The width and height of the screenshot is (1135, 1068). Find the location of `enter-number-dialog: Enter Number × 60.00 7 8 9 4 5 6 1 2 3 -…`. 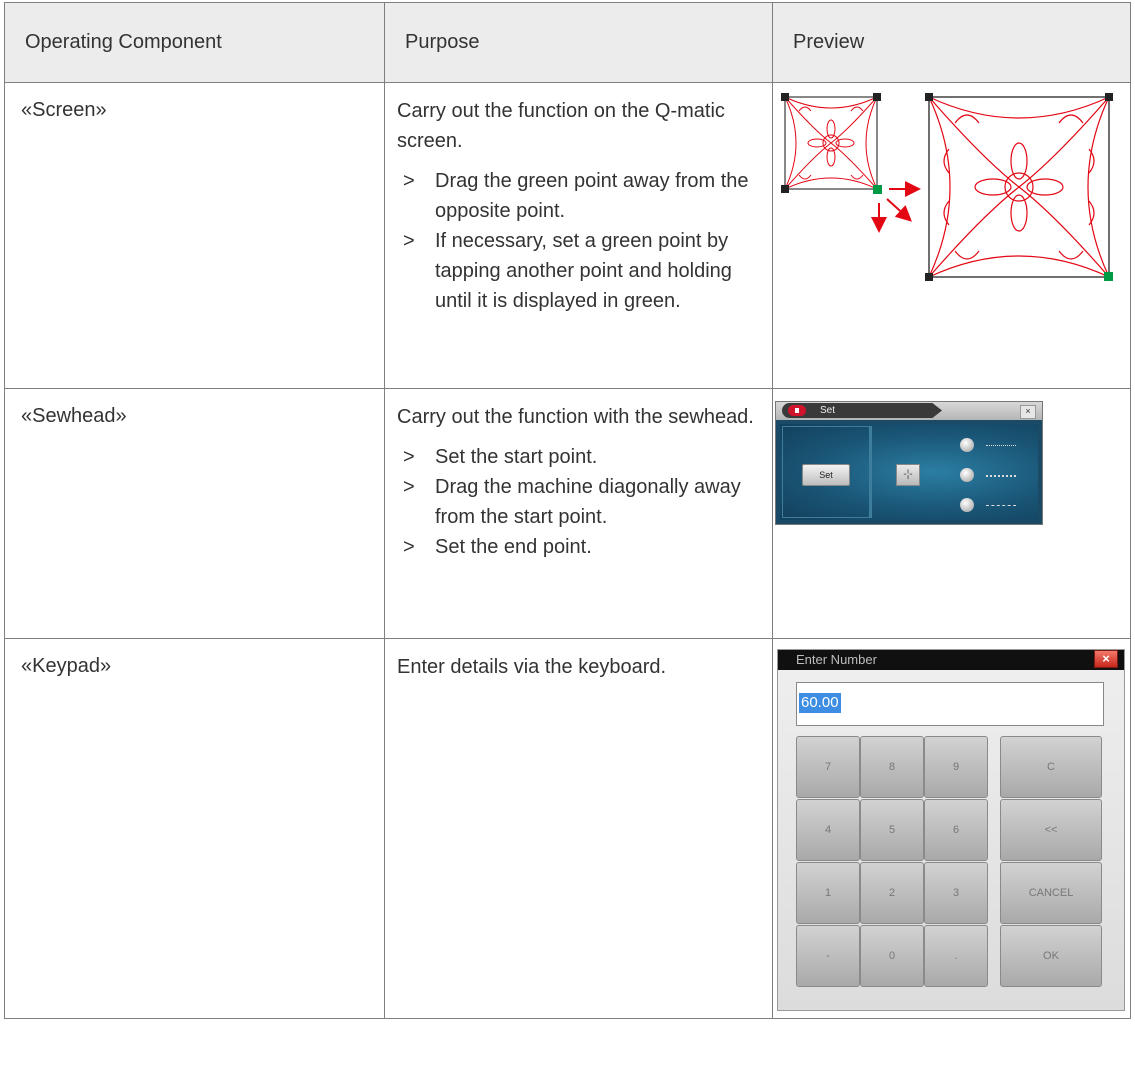

enter-number-dialog: Enter Number × 60.00 7 8 9 4 5 6 1 2 3 -… is located at coordinates (951, 830).